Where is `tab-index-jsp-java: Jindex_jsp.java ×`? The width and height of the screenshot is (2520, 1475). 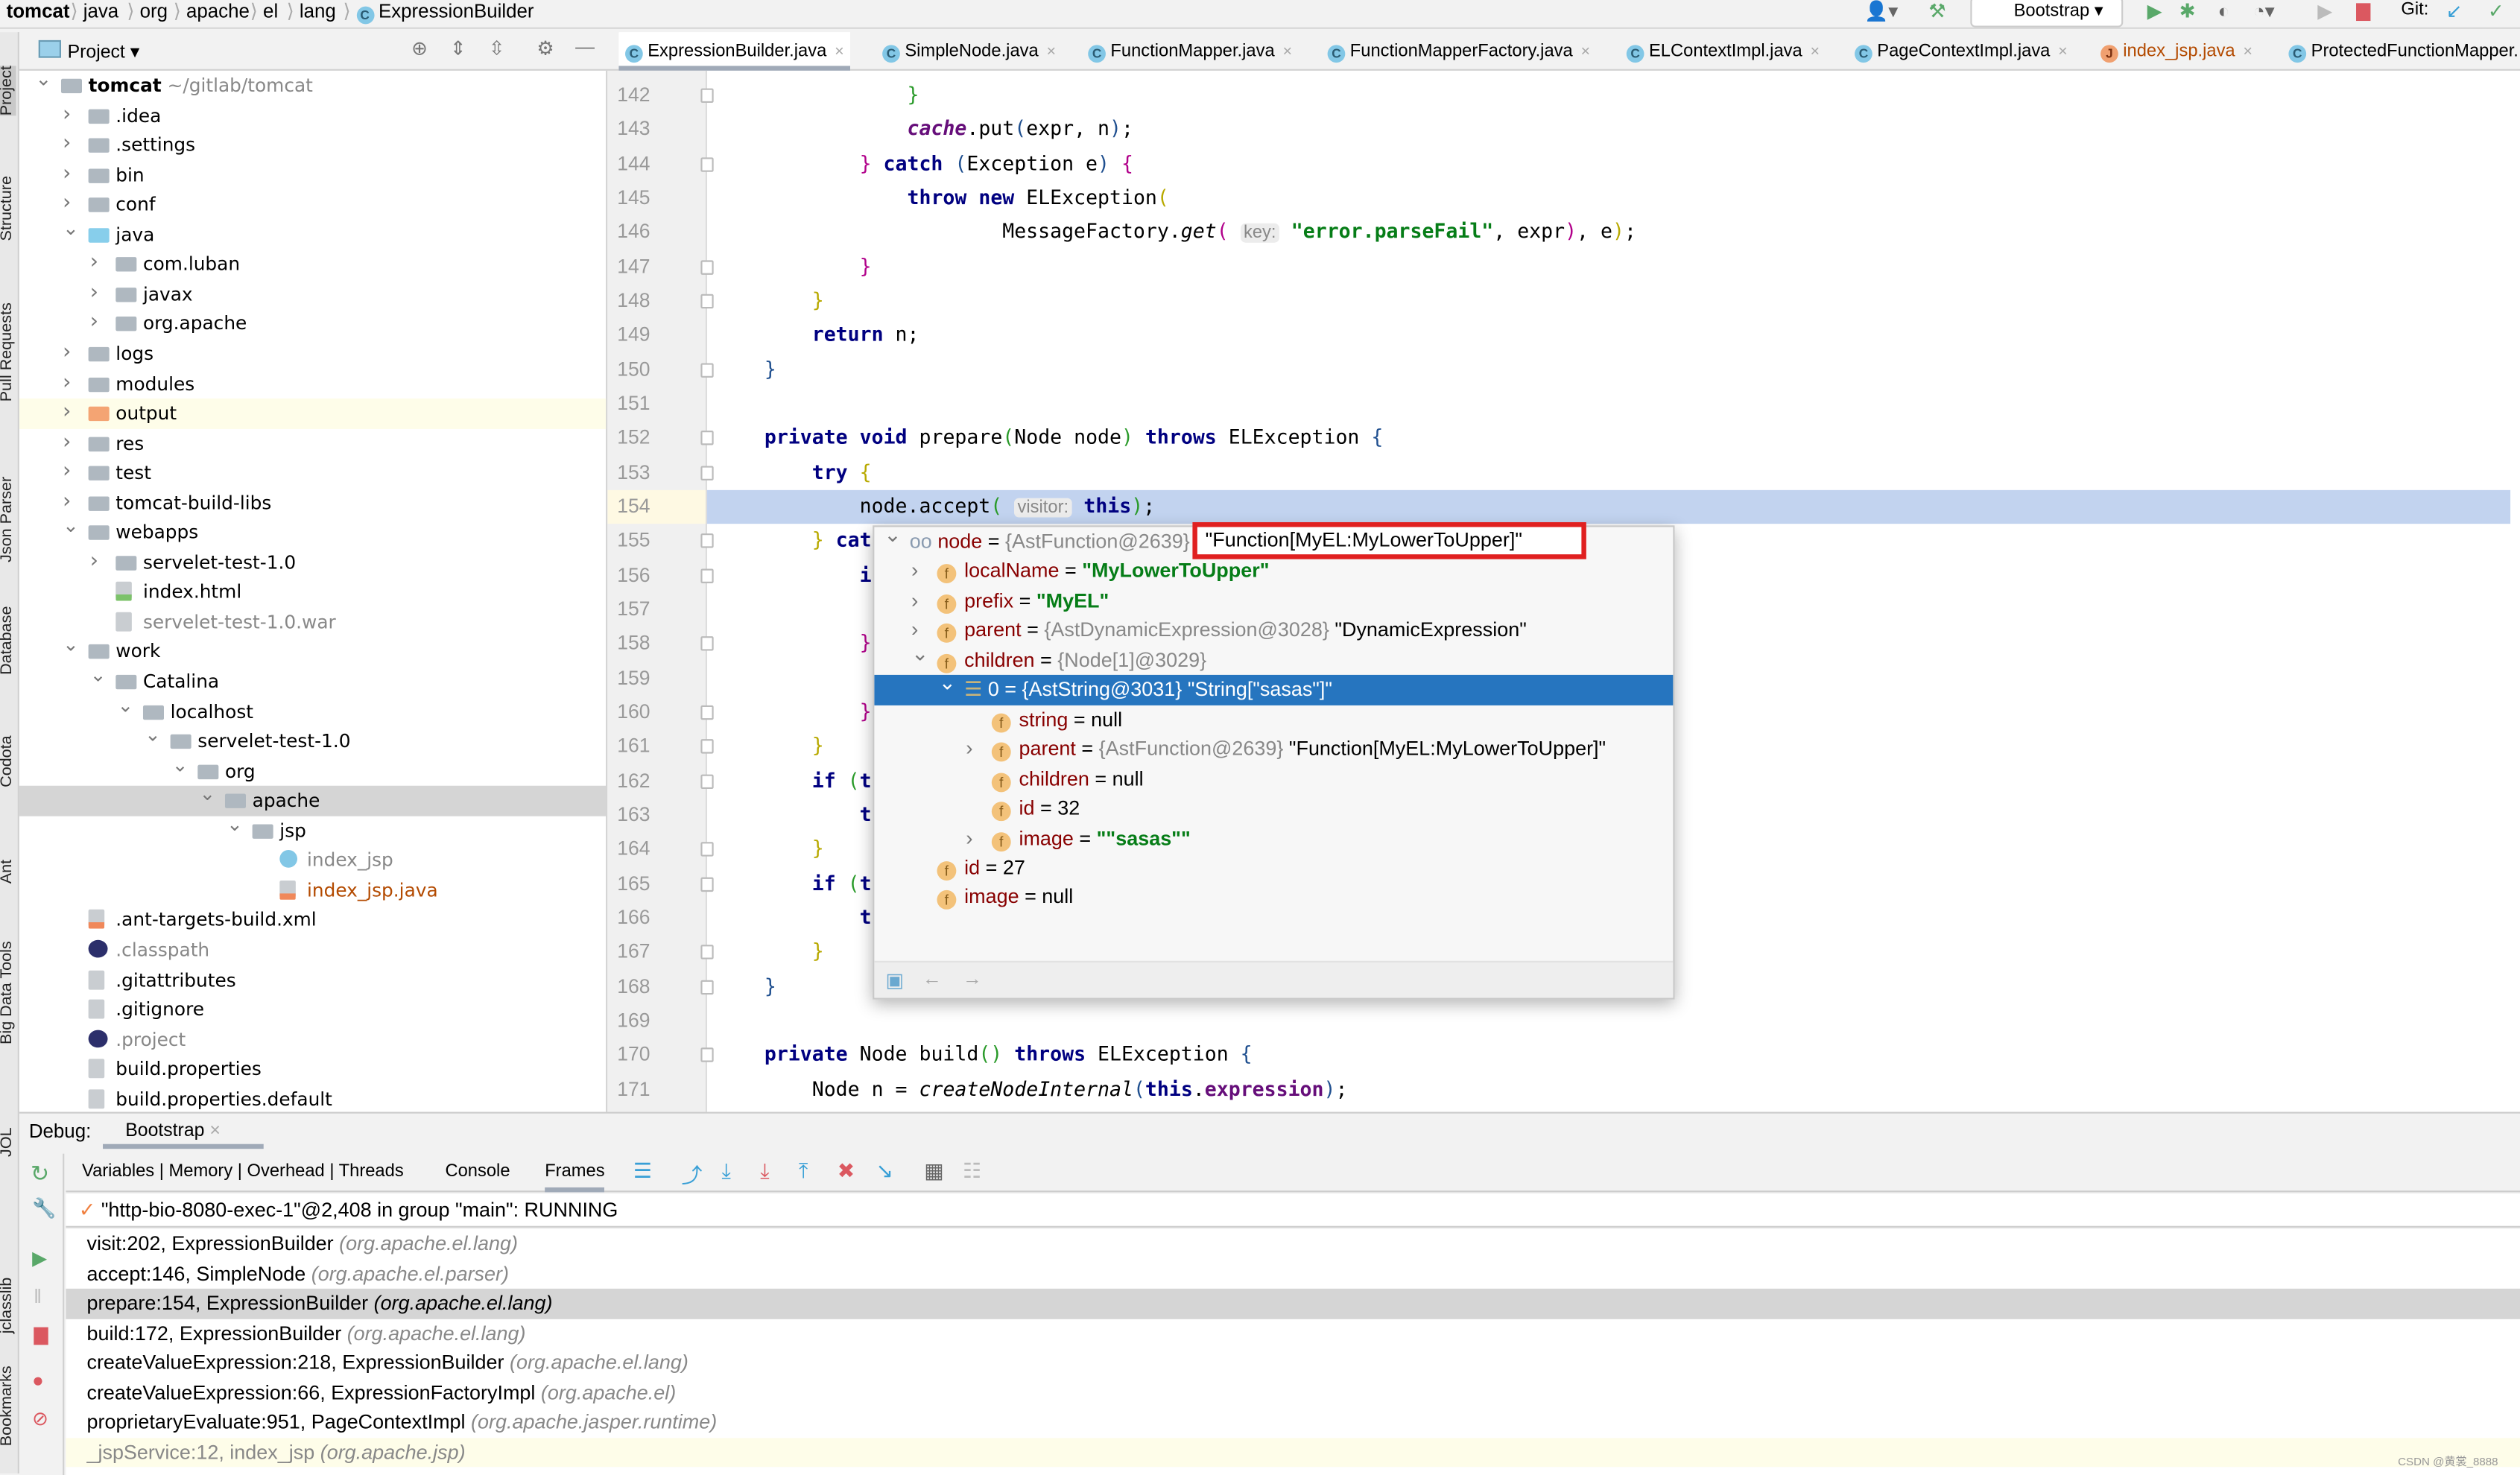 tab-index-jsp-java: Jindex_jsp.java × is located at coordinates (2176, 51).